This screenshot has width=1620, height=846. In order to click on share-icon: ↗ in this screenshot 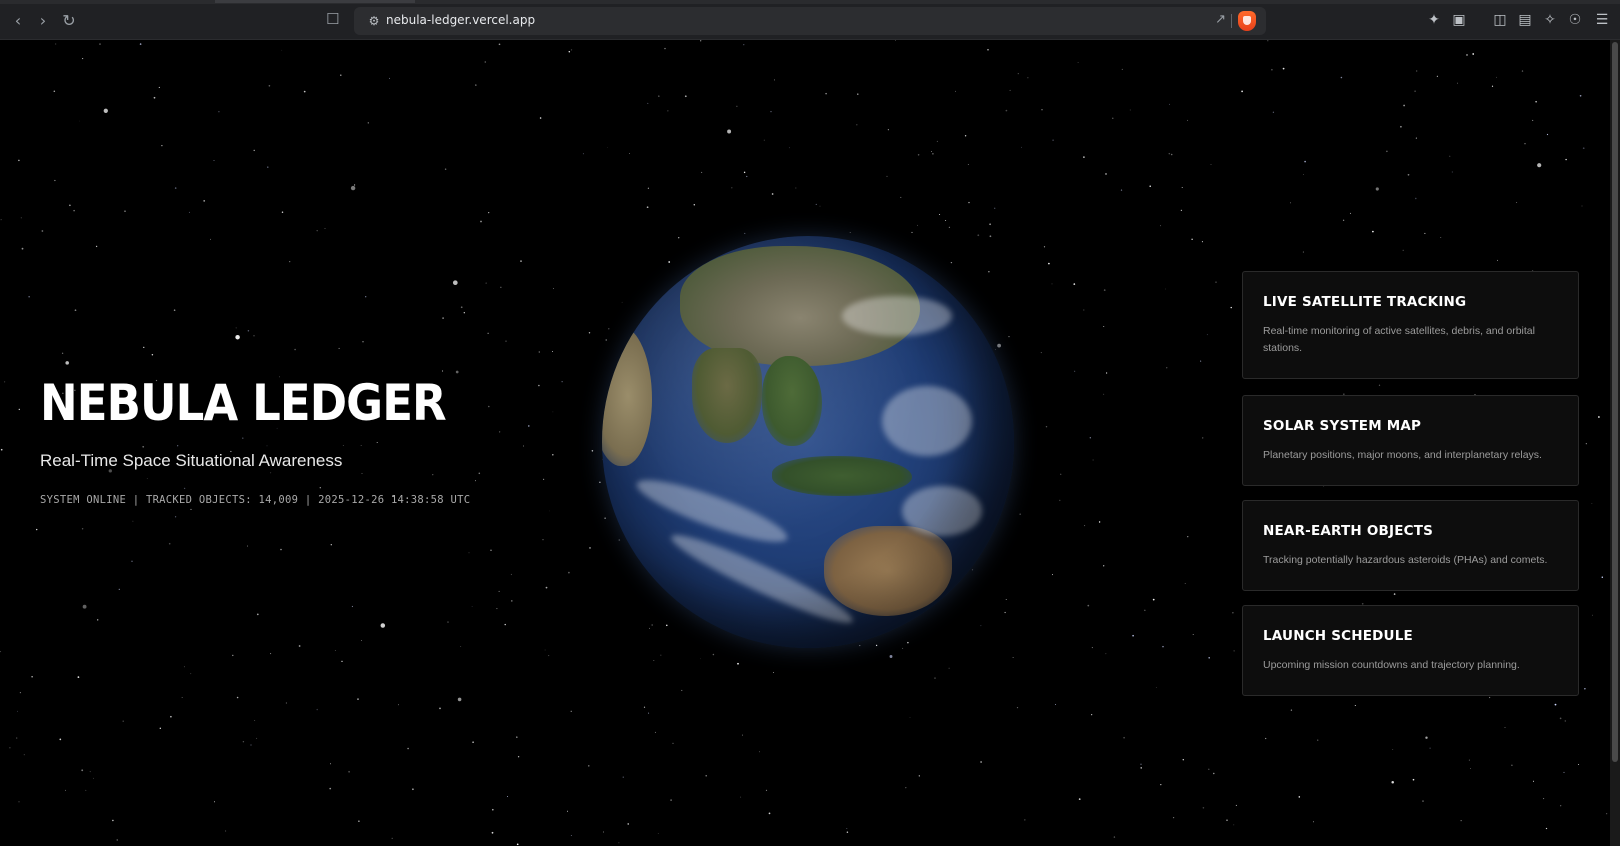, I will do `click(1220, 19)`.